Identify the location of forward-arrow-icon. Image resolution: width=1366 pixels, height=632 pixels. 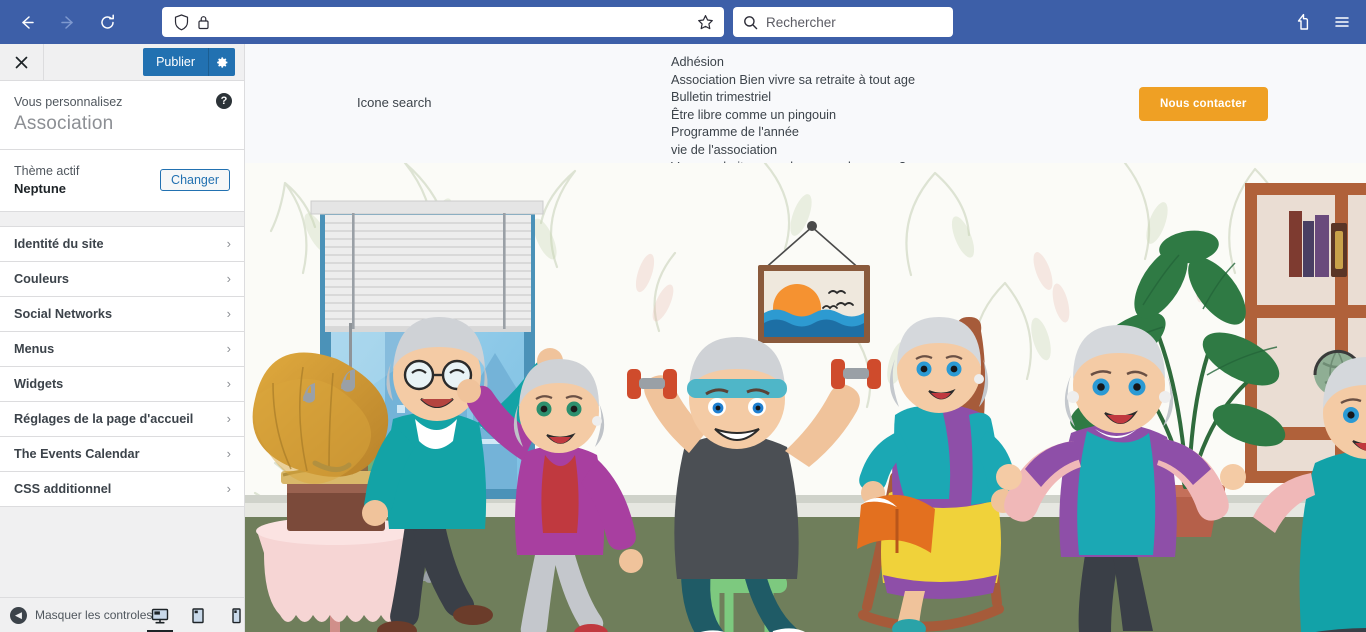
(66, 22).